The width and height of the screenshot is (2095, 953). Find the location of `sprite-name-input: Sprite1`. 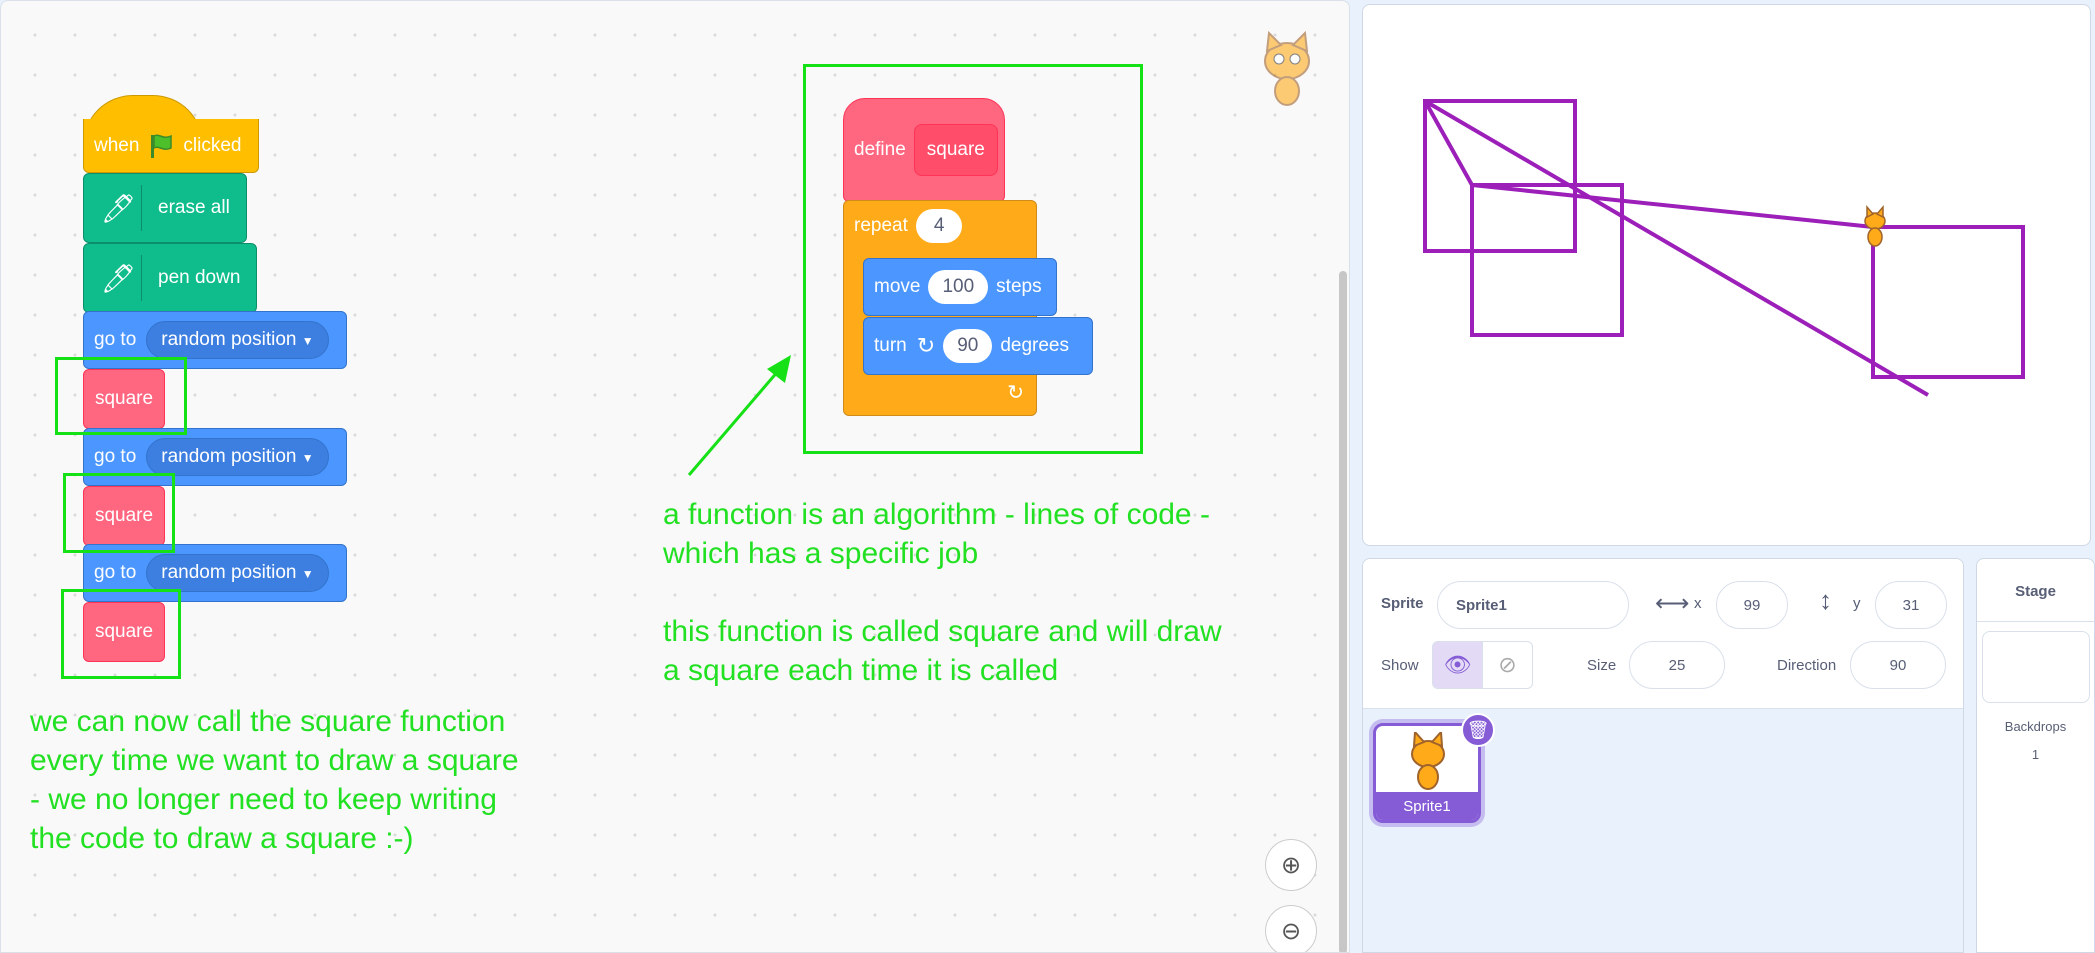

sprite-name-input: Sprite1 is located at coordinates (1533, 605).